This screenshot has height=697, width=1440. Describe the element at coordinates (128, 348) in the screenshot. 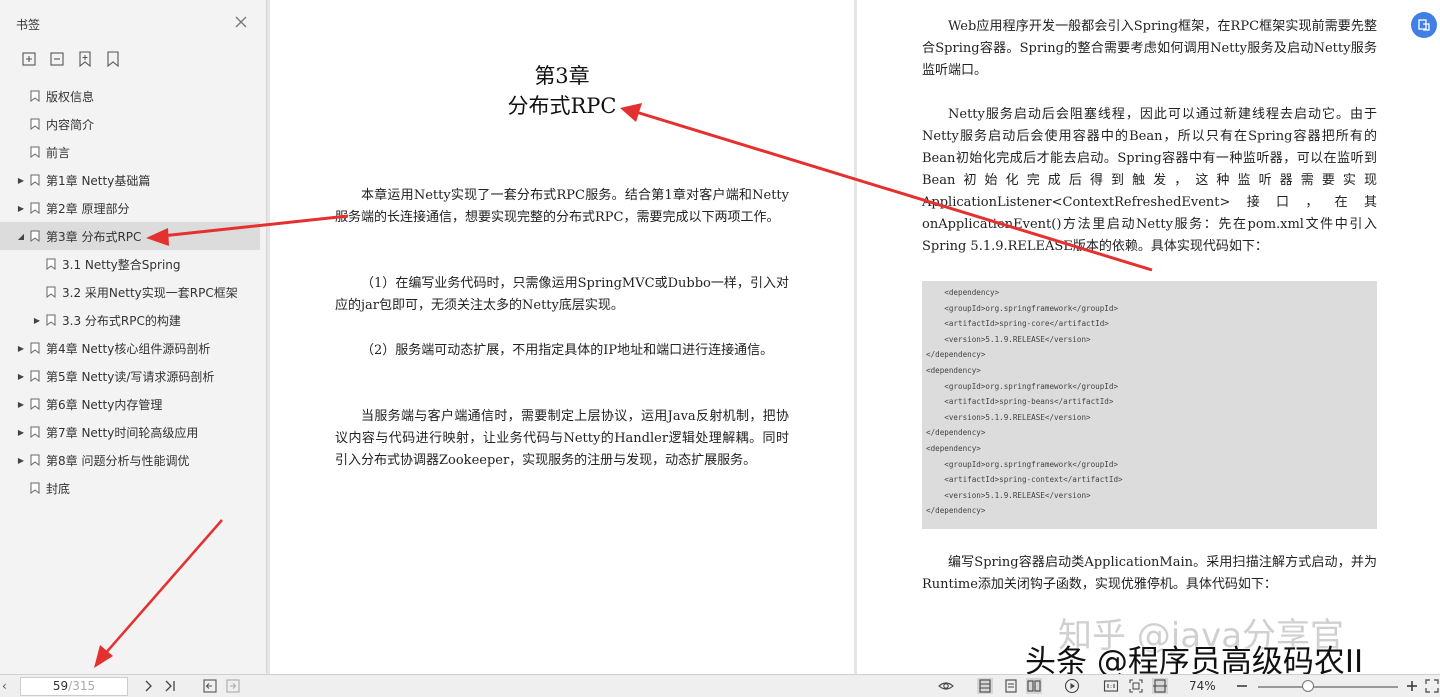

I see `sidebar-item-label: 第4章 Netty核心组件源码剖析` at that location.